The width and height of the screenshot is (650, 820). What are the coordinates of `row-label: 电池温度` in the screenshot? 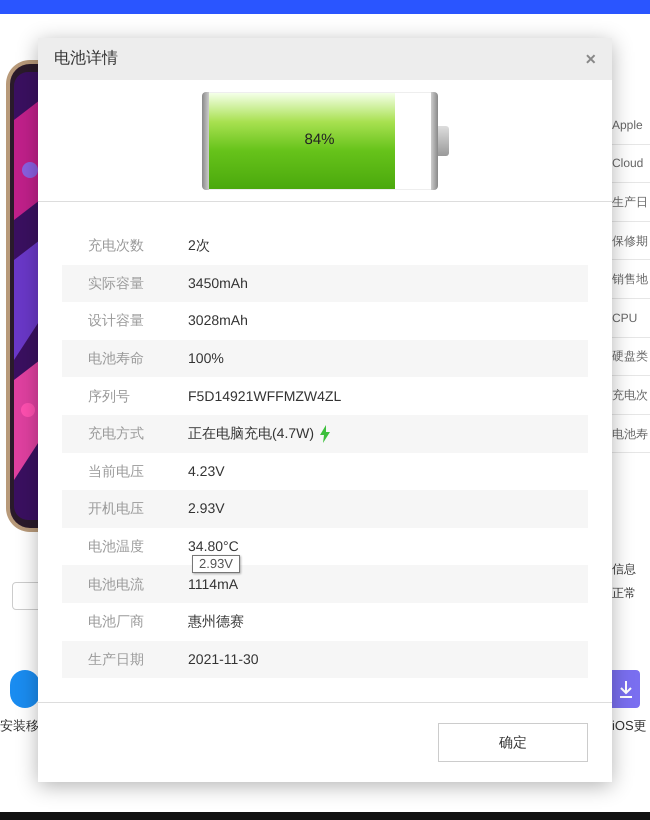 It's located at (116, 546).